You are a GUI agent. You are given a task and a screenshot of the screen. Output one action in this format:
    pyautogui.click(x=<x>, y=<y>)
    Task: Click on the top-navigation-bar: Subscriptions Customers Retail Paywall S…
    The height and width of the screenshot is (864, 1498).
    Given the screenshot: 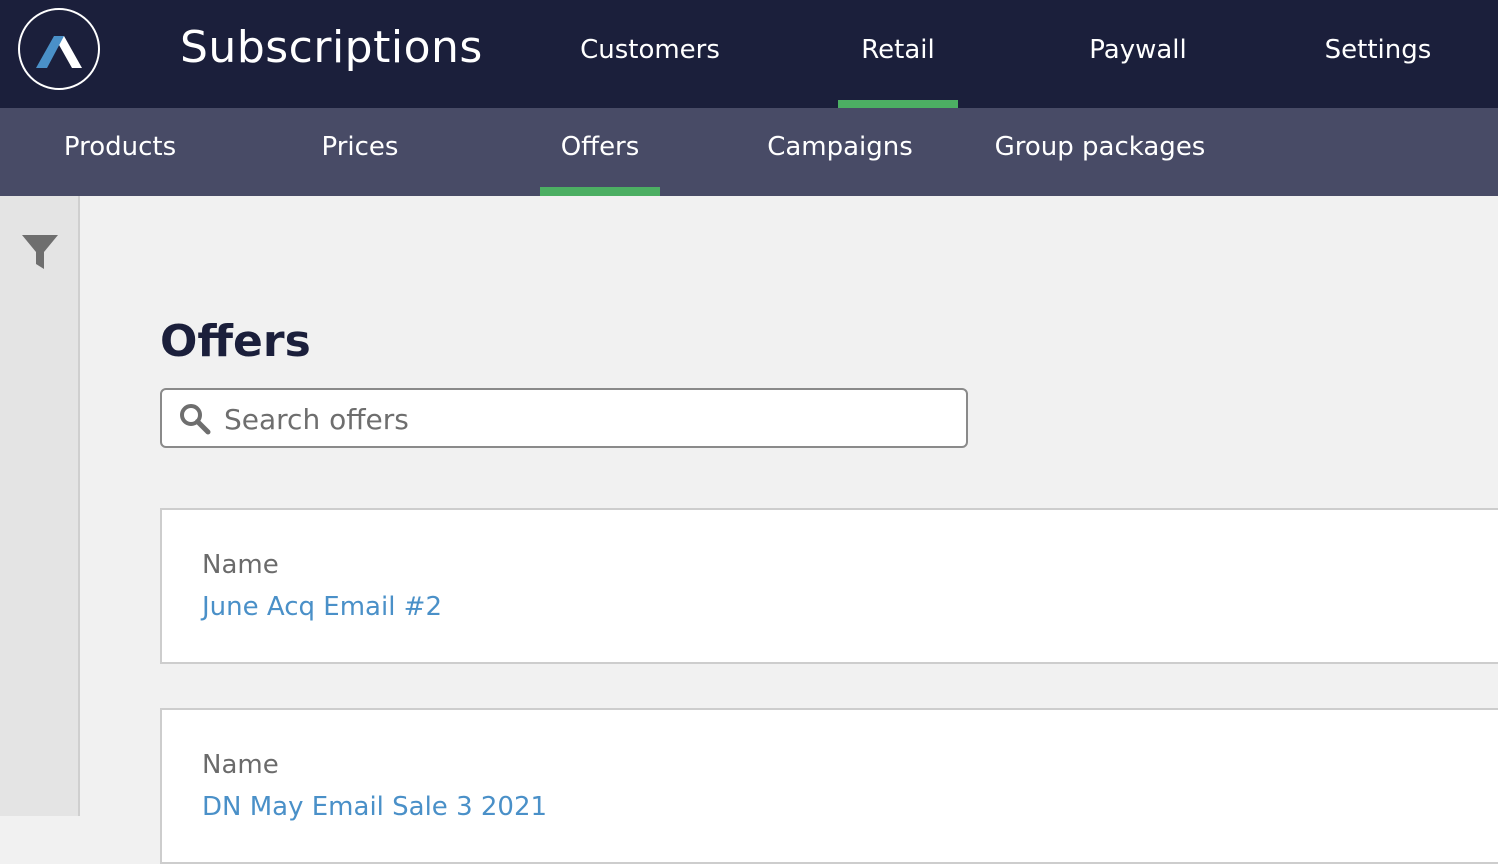 What is the action you would take?
    pyautogui.click(x=749, y=54)
    